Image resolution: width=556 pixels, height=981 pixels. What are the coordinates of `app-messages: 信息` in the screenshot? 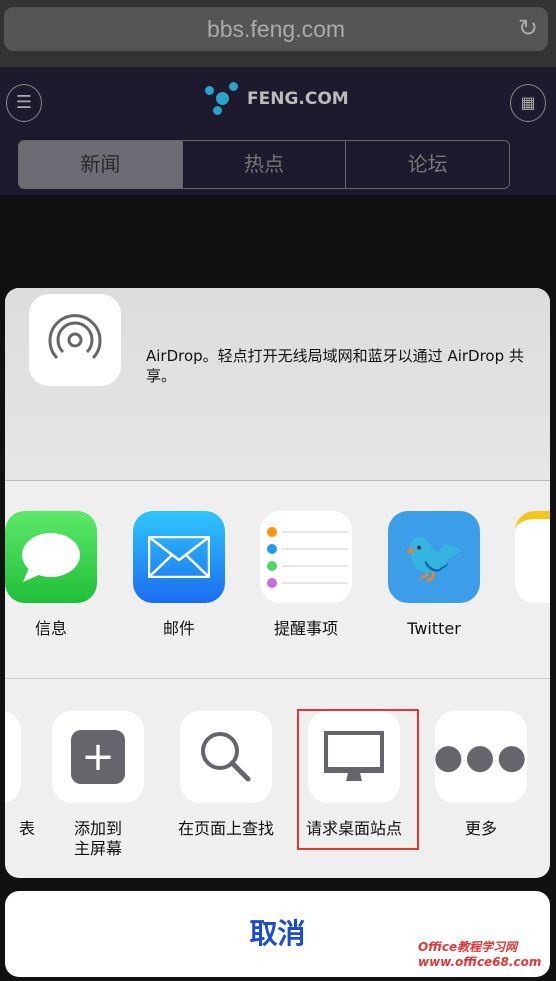 It's located at (60, 575).